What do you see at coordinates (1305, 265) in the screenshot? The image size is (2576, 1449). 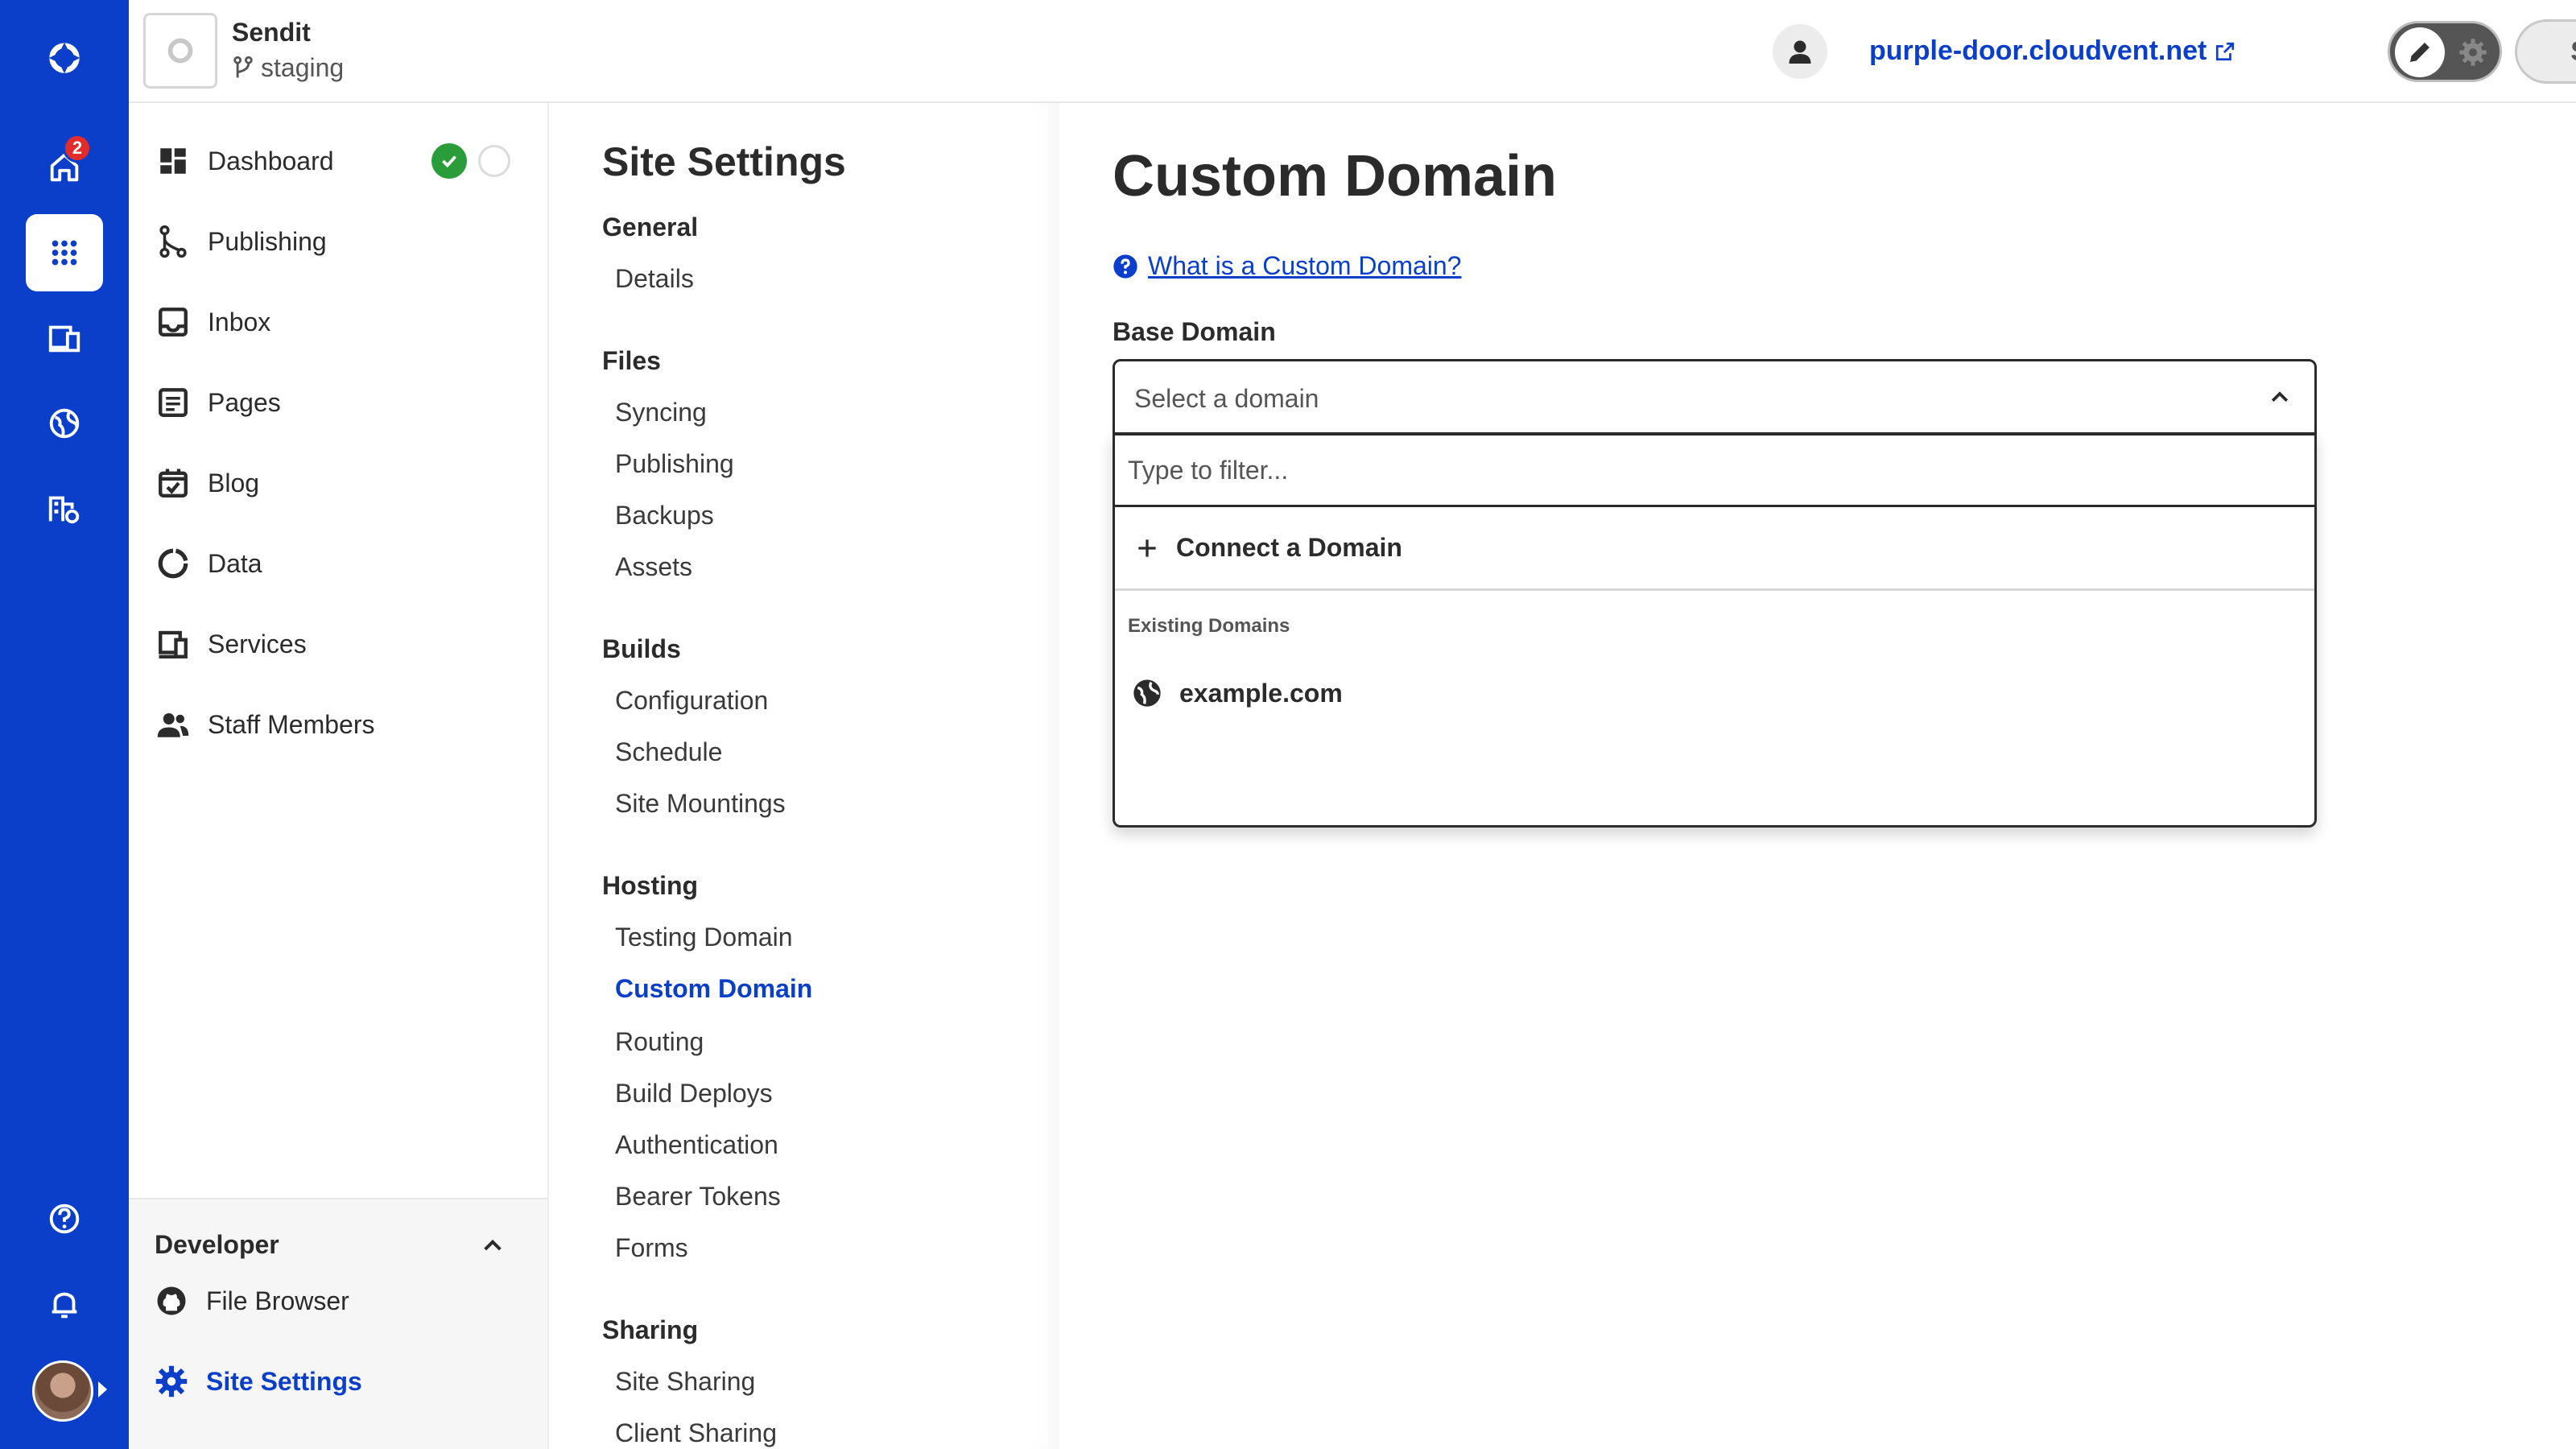 I see `help-link-text: What is a Custom Domain?` at bounding box center [1305, 265].